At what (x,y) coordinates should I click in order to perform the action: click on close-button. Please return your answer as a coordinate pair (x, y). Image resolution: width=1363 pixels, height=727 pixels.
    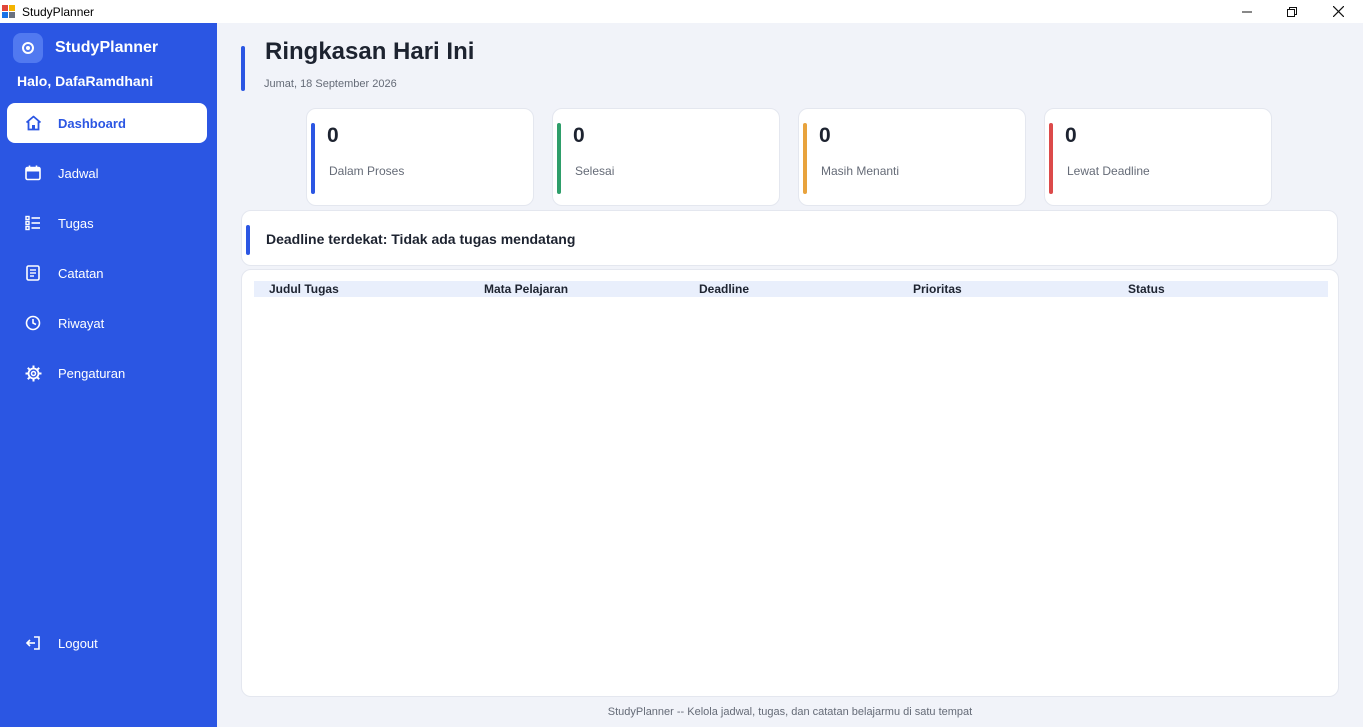
    Looking at the image, I should click on (1338, 11).